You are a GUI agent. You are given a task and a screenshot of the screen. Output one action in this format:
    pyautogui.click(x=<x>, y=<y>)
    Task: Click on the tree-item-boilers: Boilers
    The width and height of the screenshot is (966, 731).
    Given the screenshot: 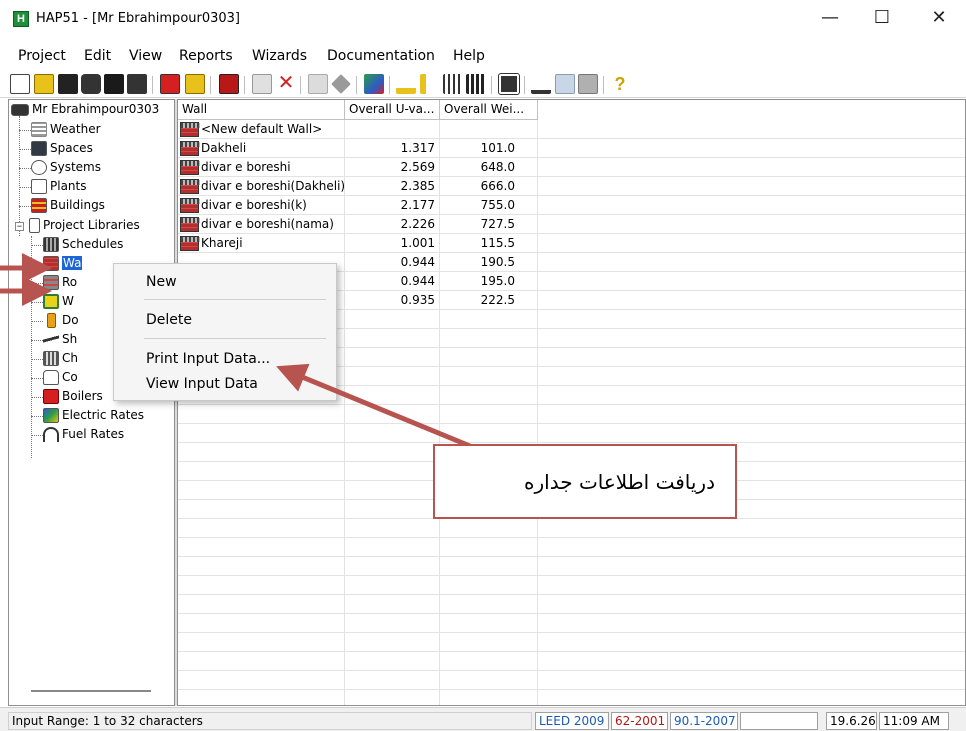 What is the action you would take?
    pyautogui.click(x=73, y=397)
    